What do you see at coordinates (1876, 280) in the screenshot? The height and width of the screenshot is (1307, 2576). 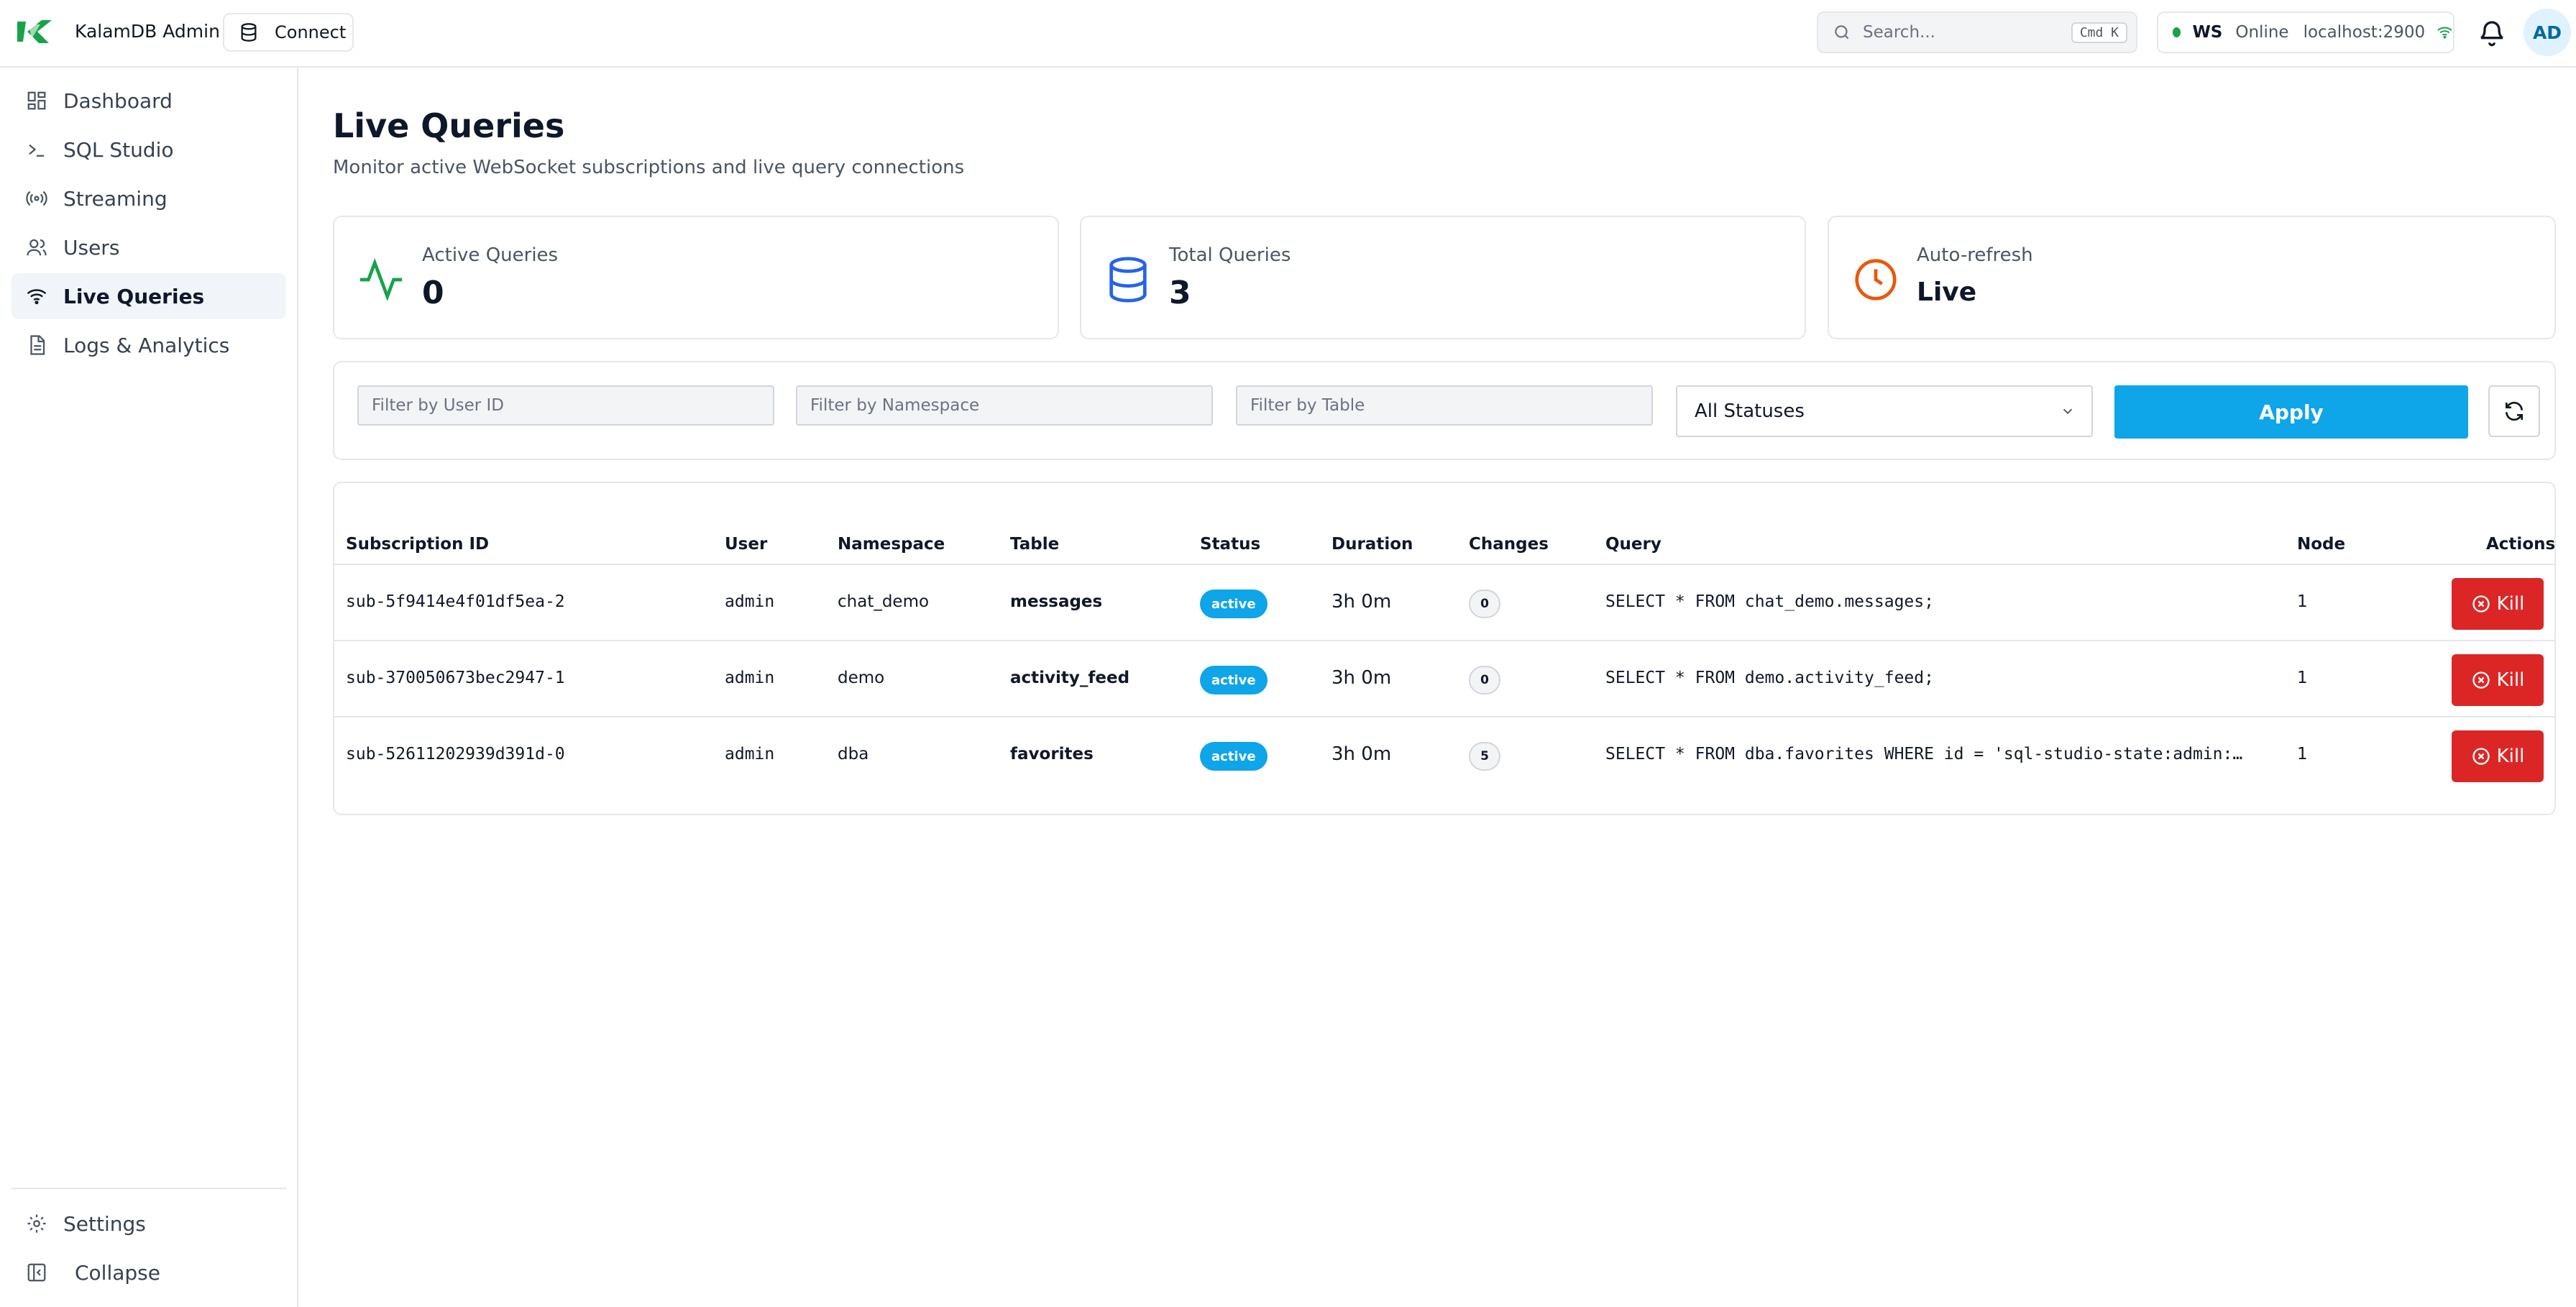 I see `clock-icon` at bounding box center [1876, 280].